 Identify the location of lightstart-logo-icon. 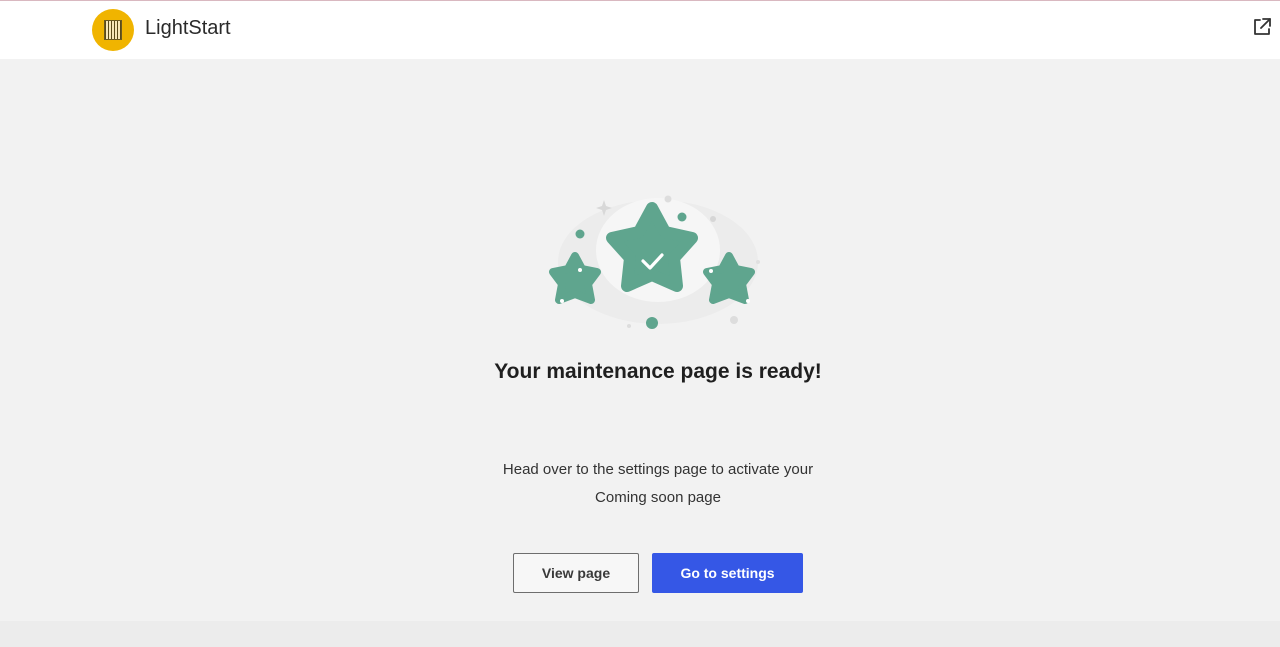
(113, 30).